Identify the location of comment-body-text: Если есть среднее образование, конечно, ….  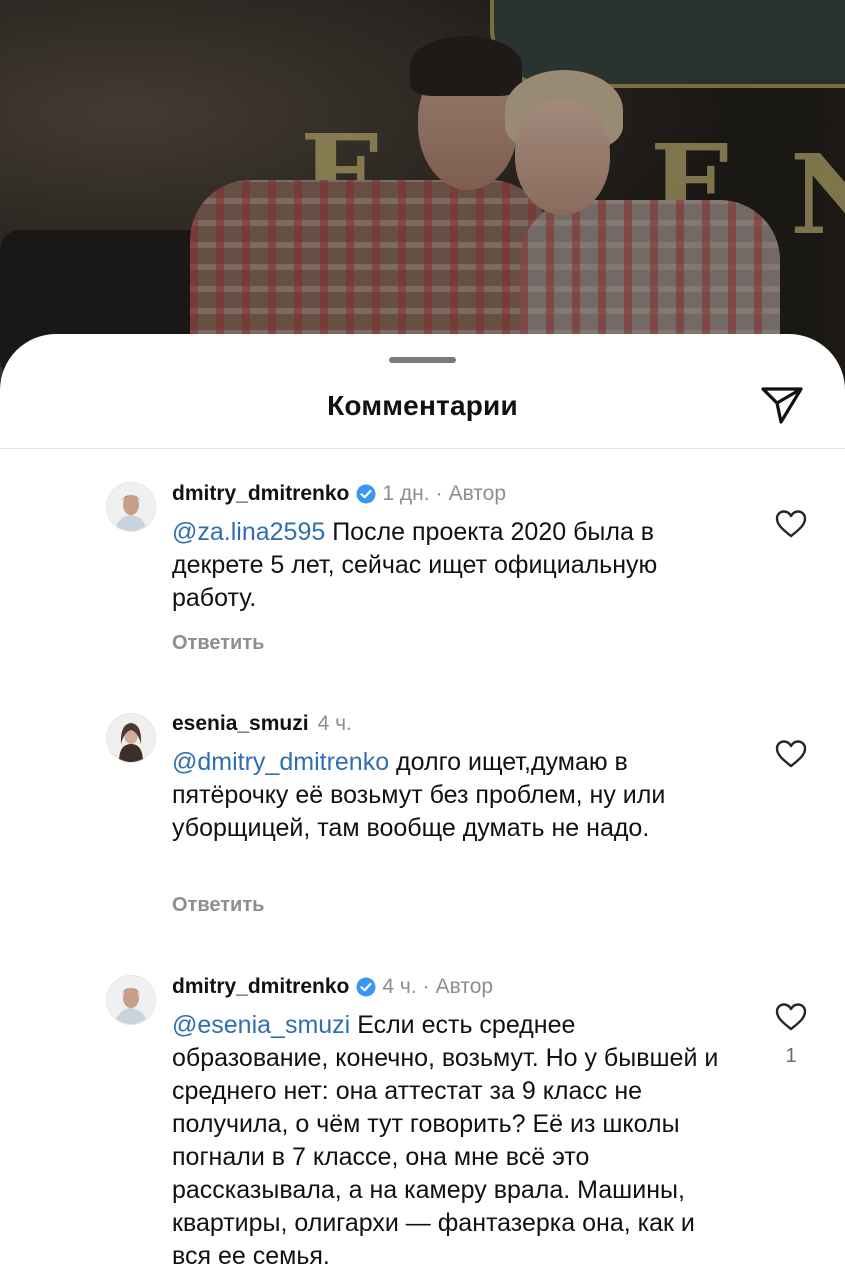
(445, 1140).